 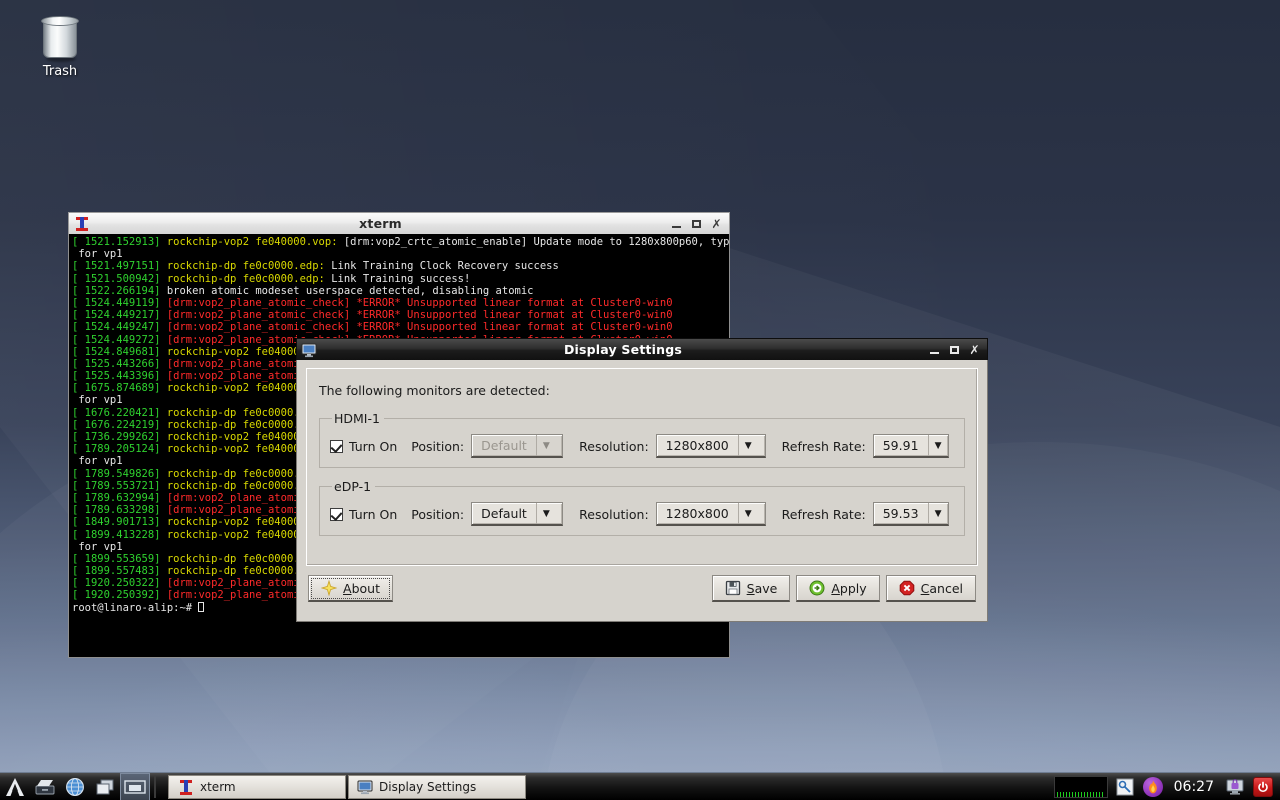 What do you see at coordinates (614, 446) in the screenshot?
I see `resolution-label-hdmi-1: Resolution:` at bounding box center [614, 446].